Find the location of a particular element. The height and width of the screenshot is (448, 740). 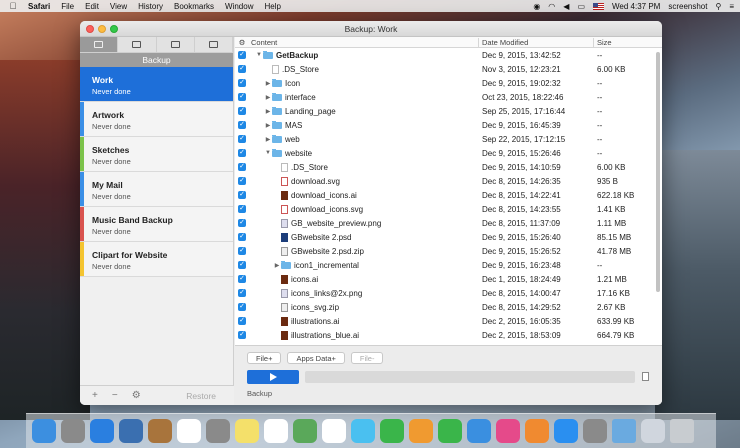

gear-icon: ⚙ is located at coordinates (136, 395).